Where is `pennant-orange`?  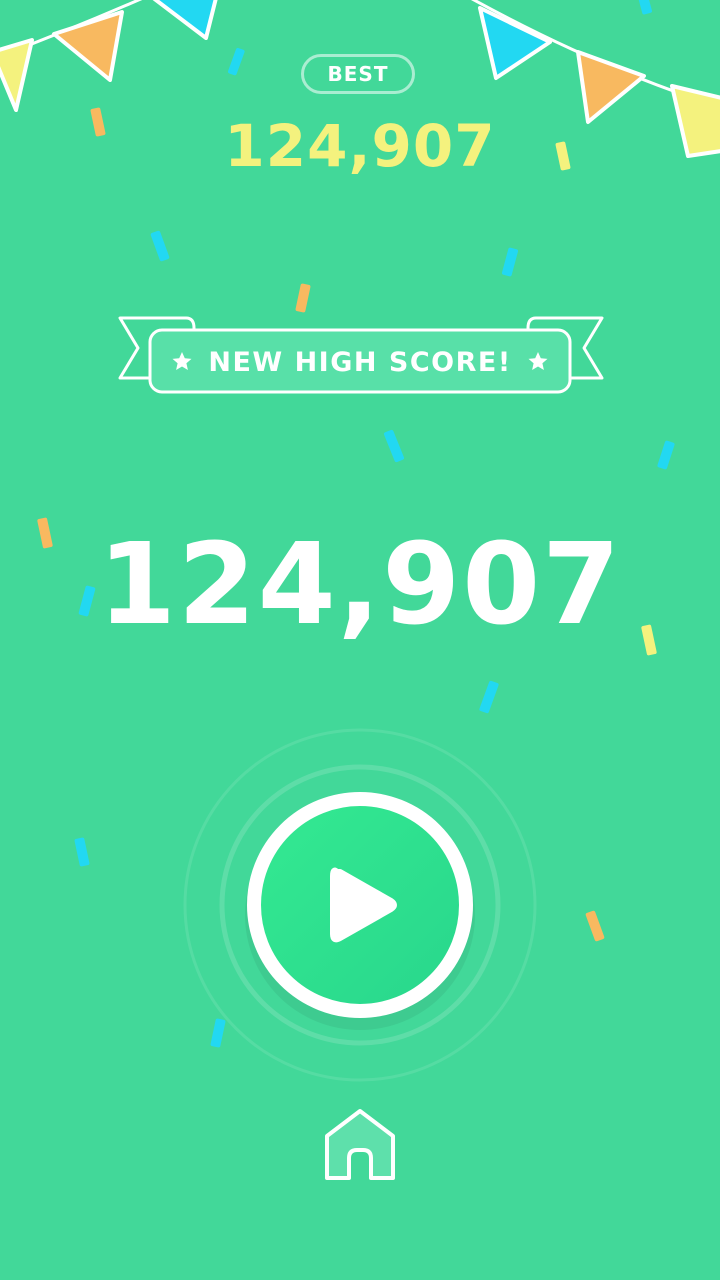 pennant-orange is located at coordinates (88, 46).